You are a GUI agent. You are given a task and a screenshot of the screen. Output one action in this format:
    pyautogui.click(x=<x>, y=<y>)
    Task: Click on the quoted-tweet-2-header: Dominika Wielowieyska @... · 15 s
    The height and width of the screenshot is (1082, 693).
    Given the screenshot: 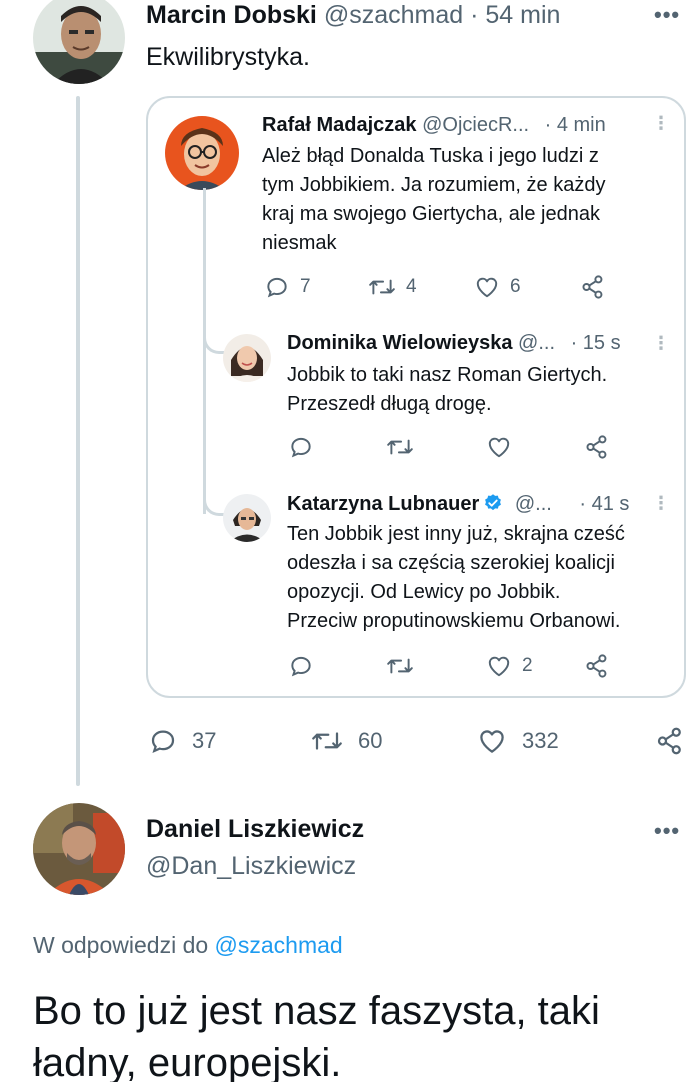 What is the action you would take?
    pyautogui.click(x=454, y=343)
    